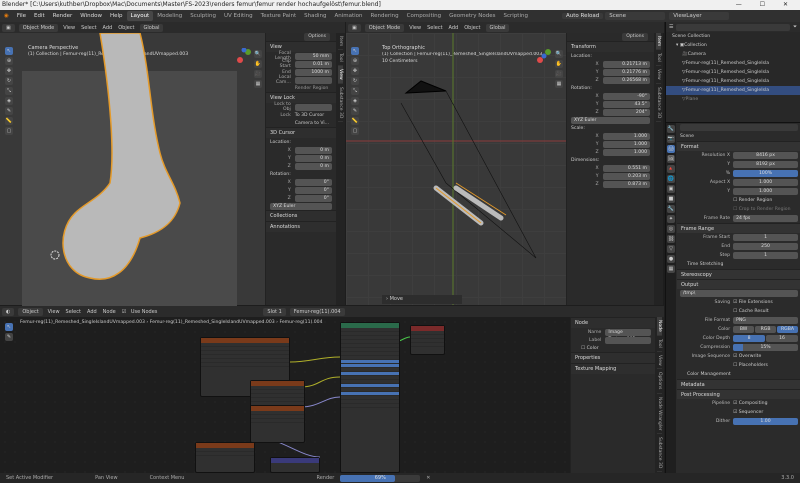  What do you see at coordinates (313, 64) in the screenshot?
I see `clip-start-field: 0.01 m` at bounding box center [313, 64].